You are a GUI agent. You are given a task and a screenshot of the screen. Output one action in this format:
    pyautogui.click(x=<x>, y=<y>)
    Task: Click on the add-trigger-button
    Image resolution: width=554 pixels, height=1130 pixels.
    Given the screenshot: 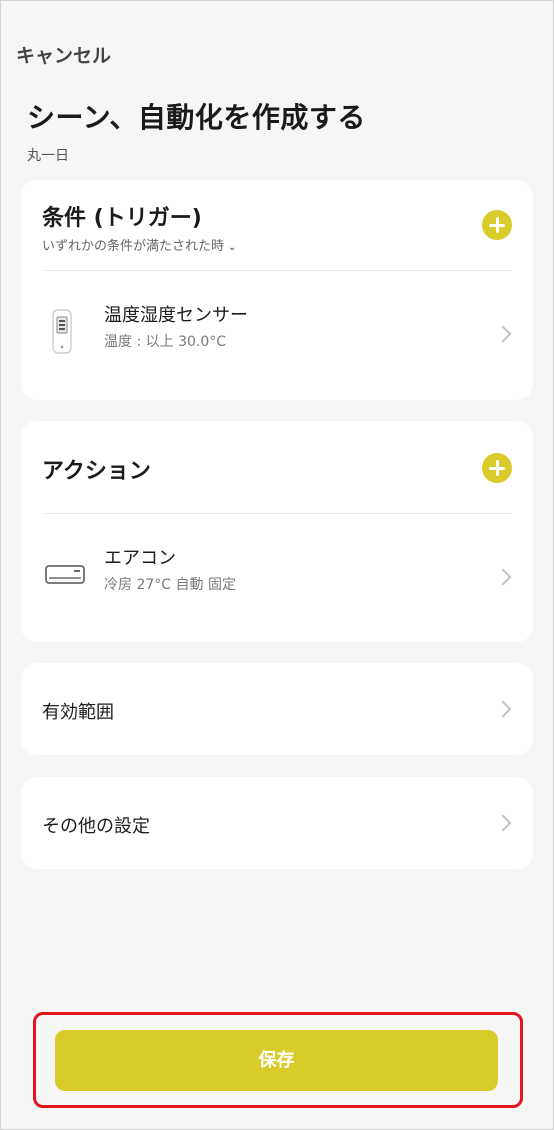 What is the action you would take?
    pyautogui.click(x=497, y=225)
    